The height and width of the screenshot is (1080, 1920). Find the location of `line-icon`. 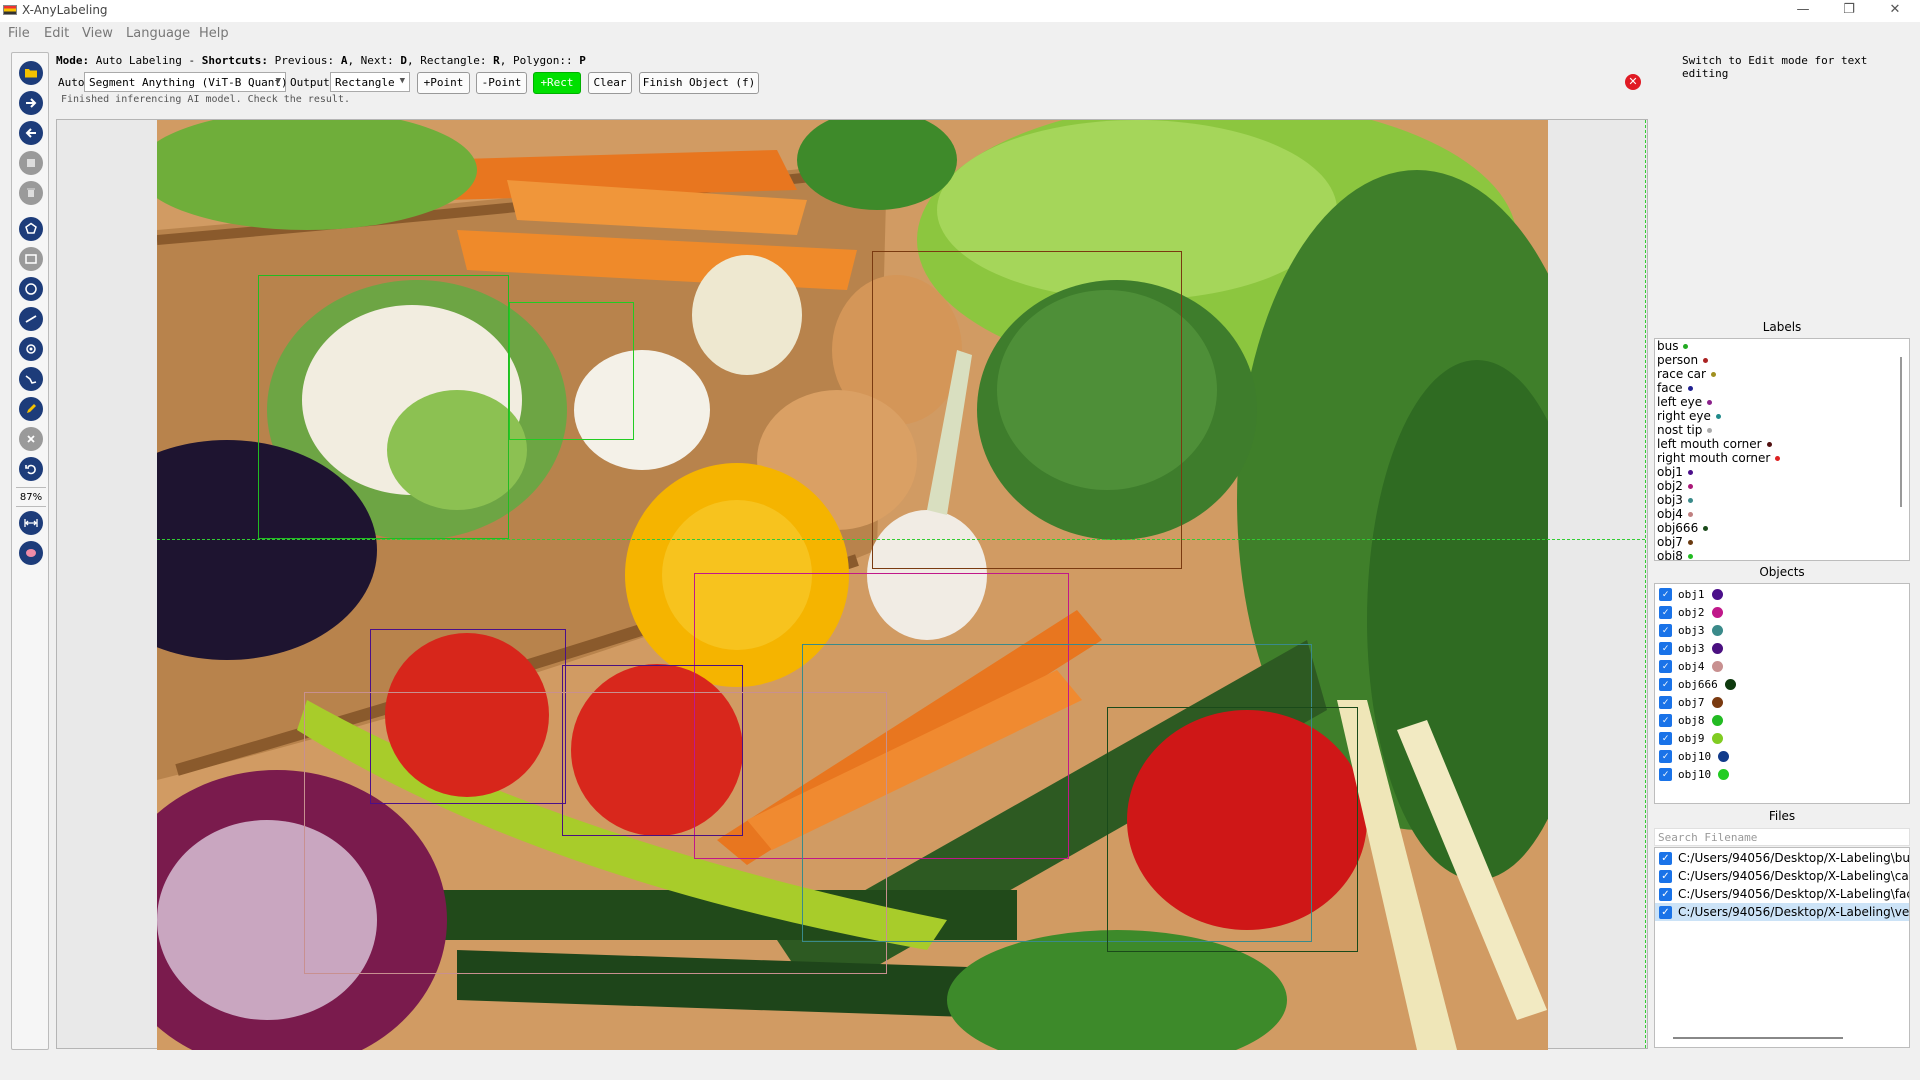

line-icon is located at coordinates (31, 319).